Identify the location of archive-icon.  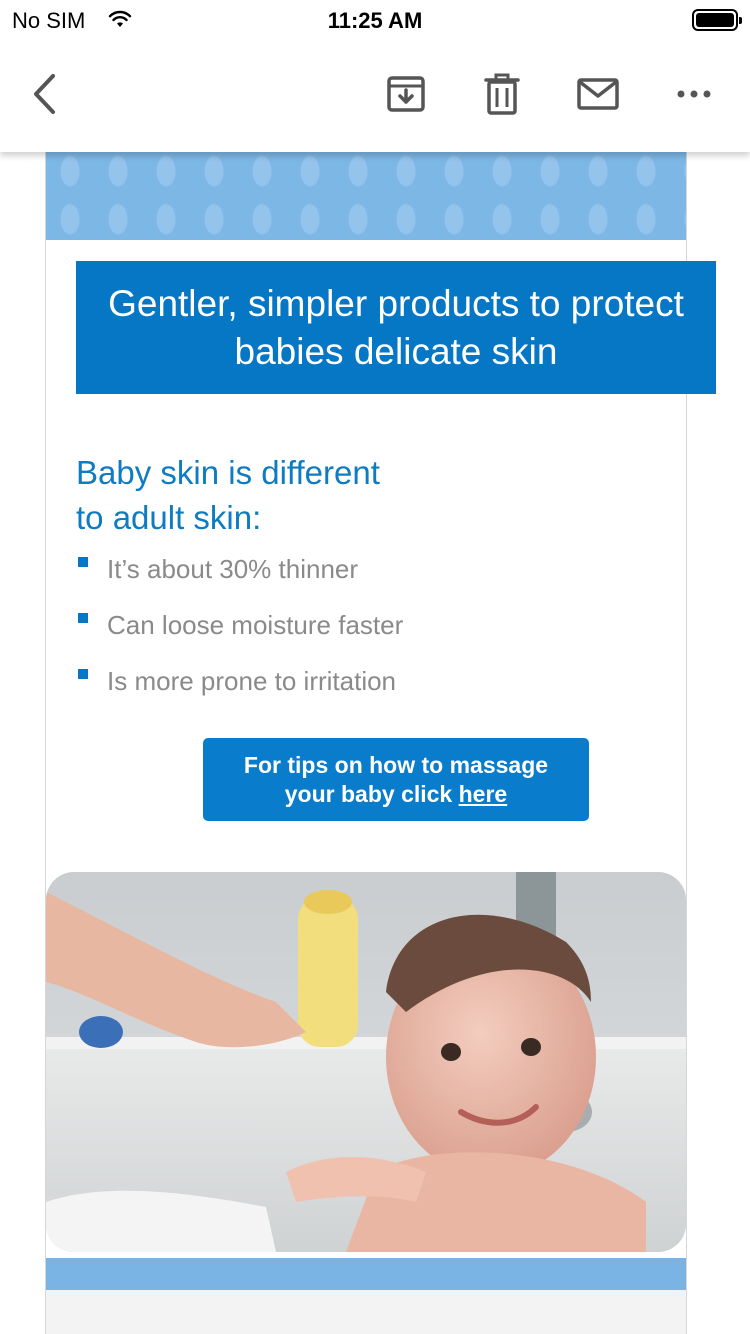
(406, 94).